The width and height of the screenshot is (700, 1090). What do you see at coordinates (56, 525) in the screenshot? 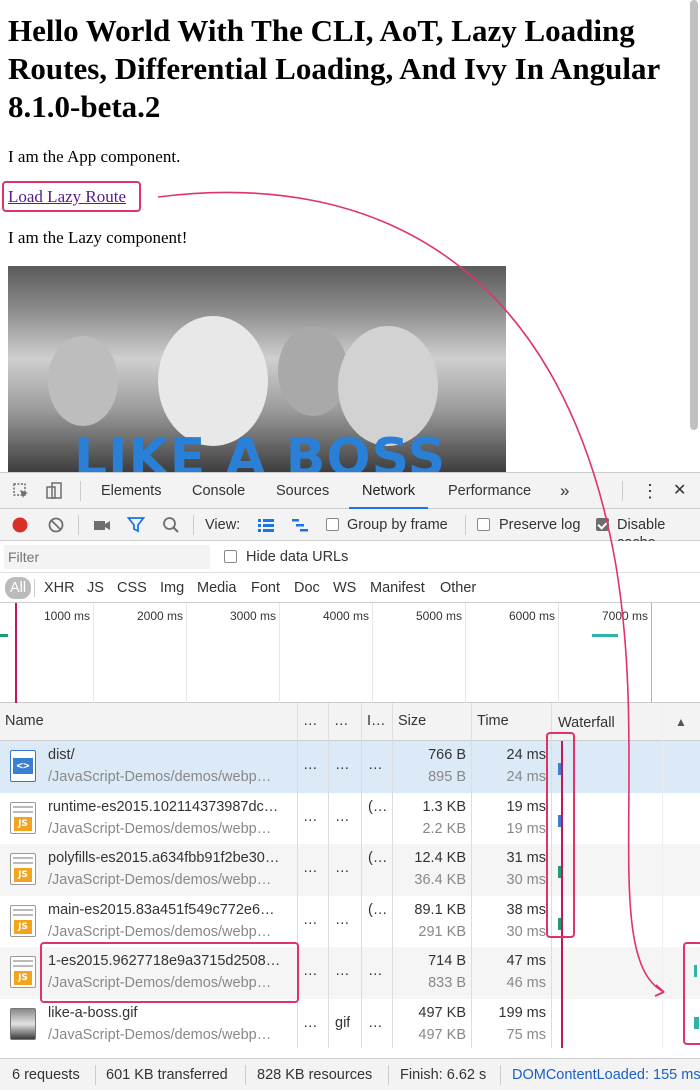
I see `clear-icon` at bounding box center [56, 525].